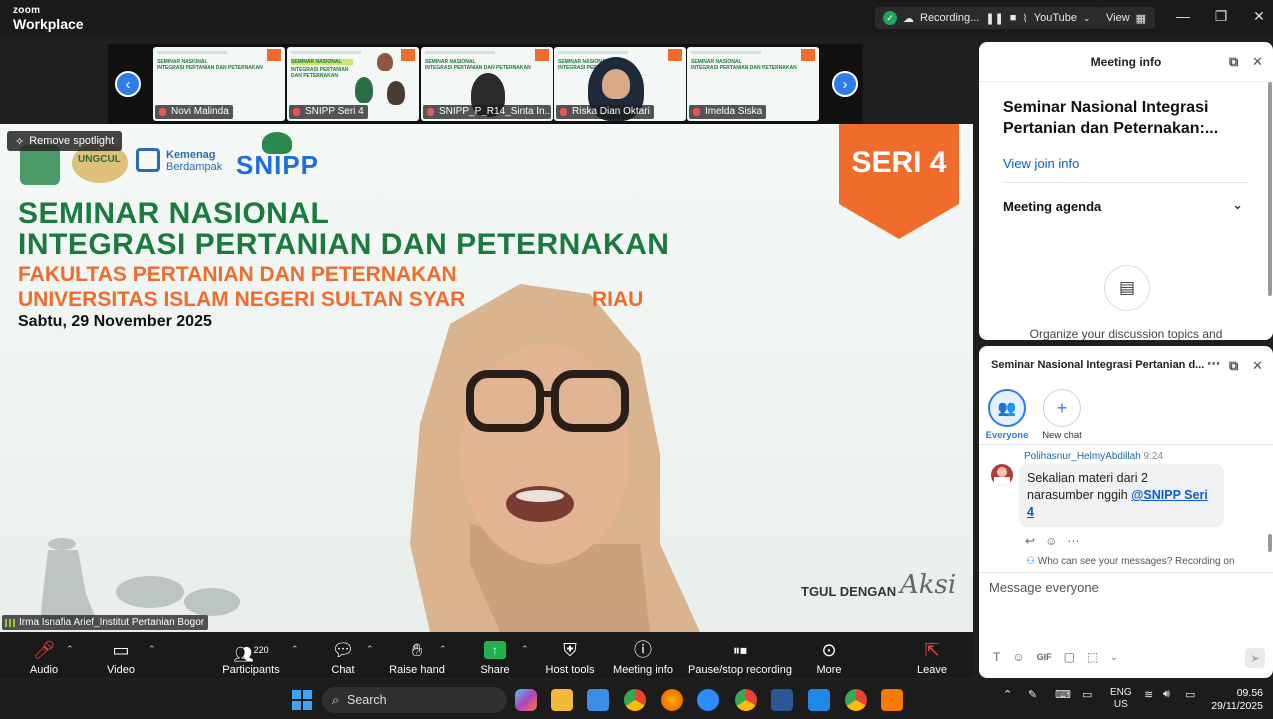 The width and height of the screenshot is (1273, 719). What do you see at coordinates (1255, 658) in the screenshot?
I see `send-button: ➤` at bounding box center [1255, 658].